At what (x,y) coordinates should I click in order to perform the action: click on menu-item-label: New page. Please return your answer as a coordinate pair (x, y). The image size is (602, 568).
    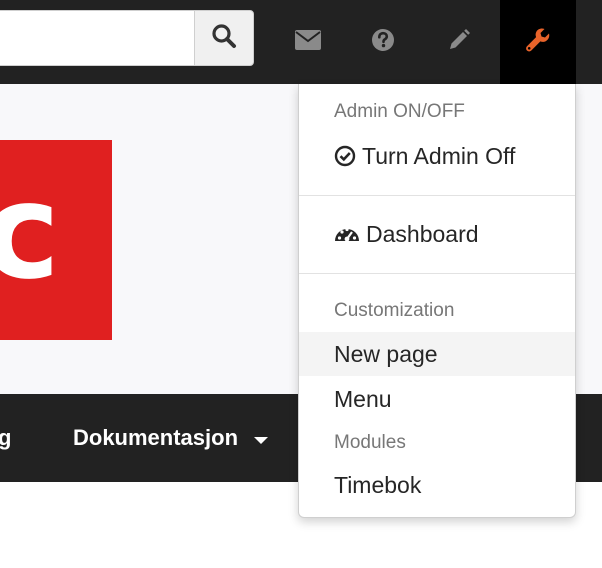
    Looking at the image, I should click on (386, 353).